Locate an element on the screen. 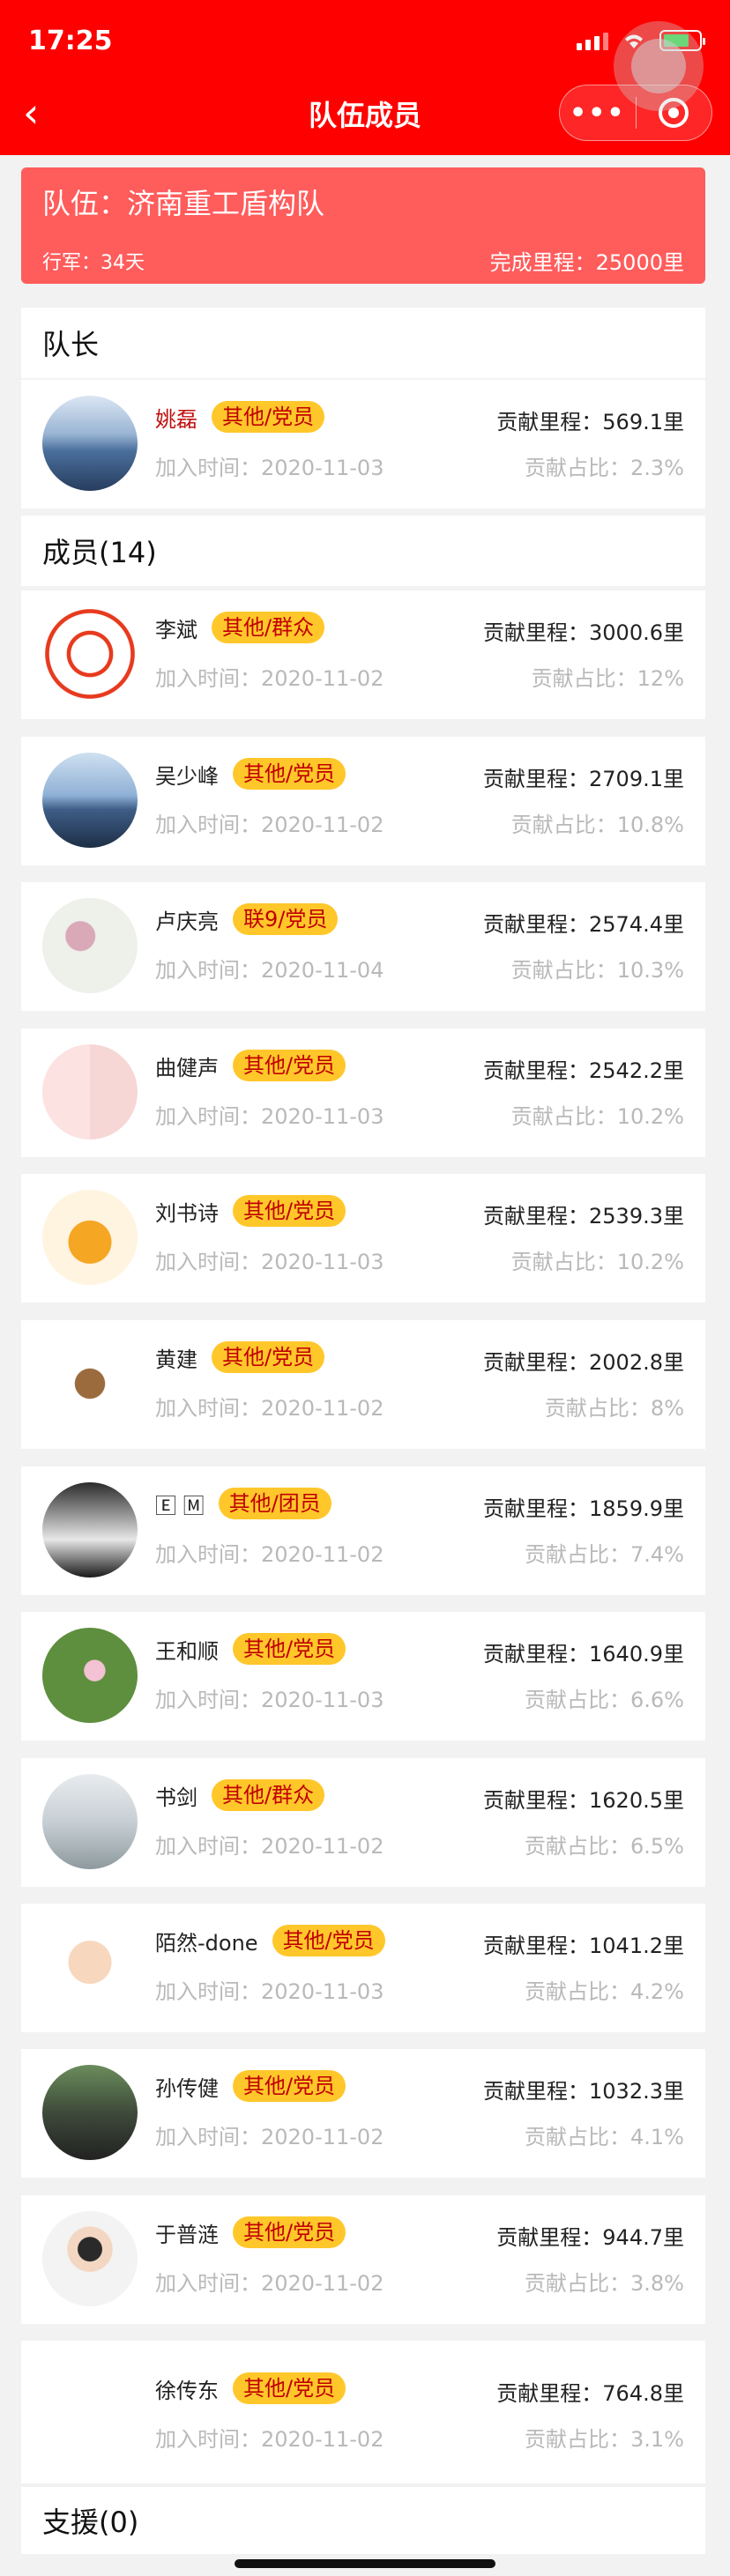  team-distance: 完成里程：25000里 is located at coordinates (586, 262).